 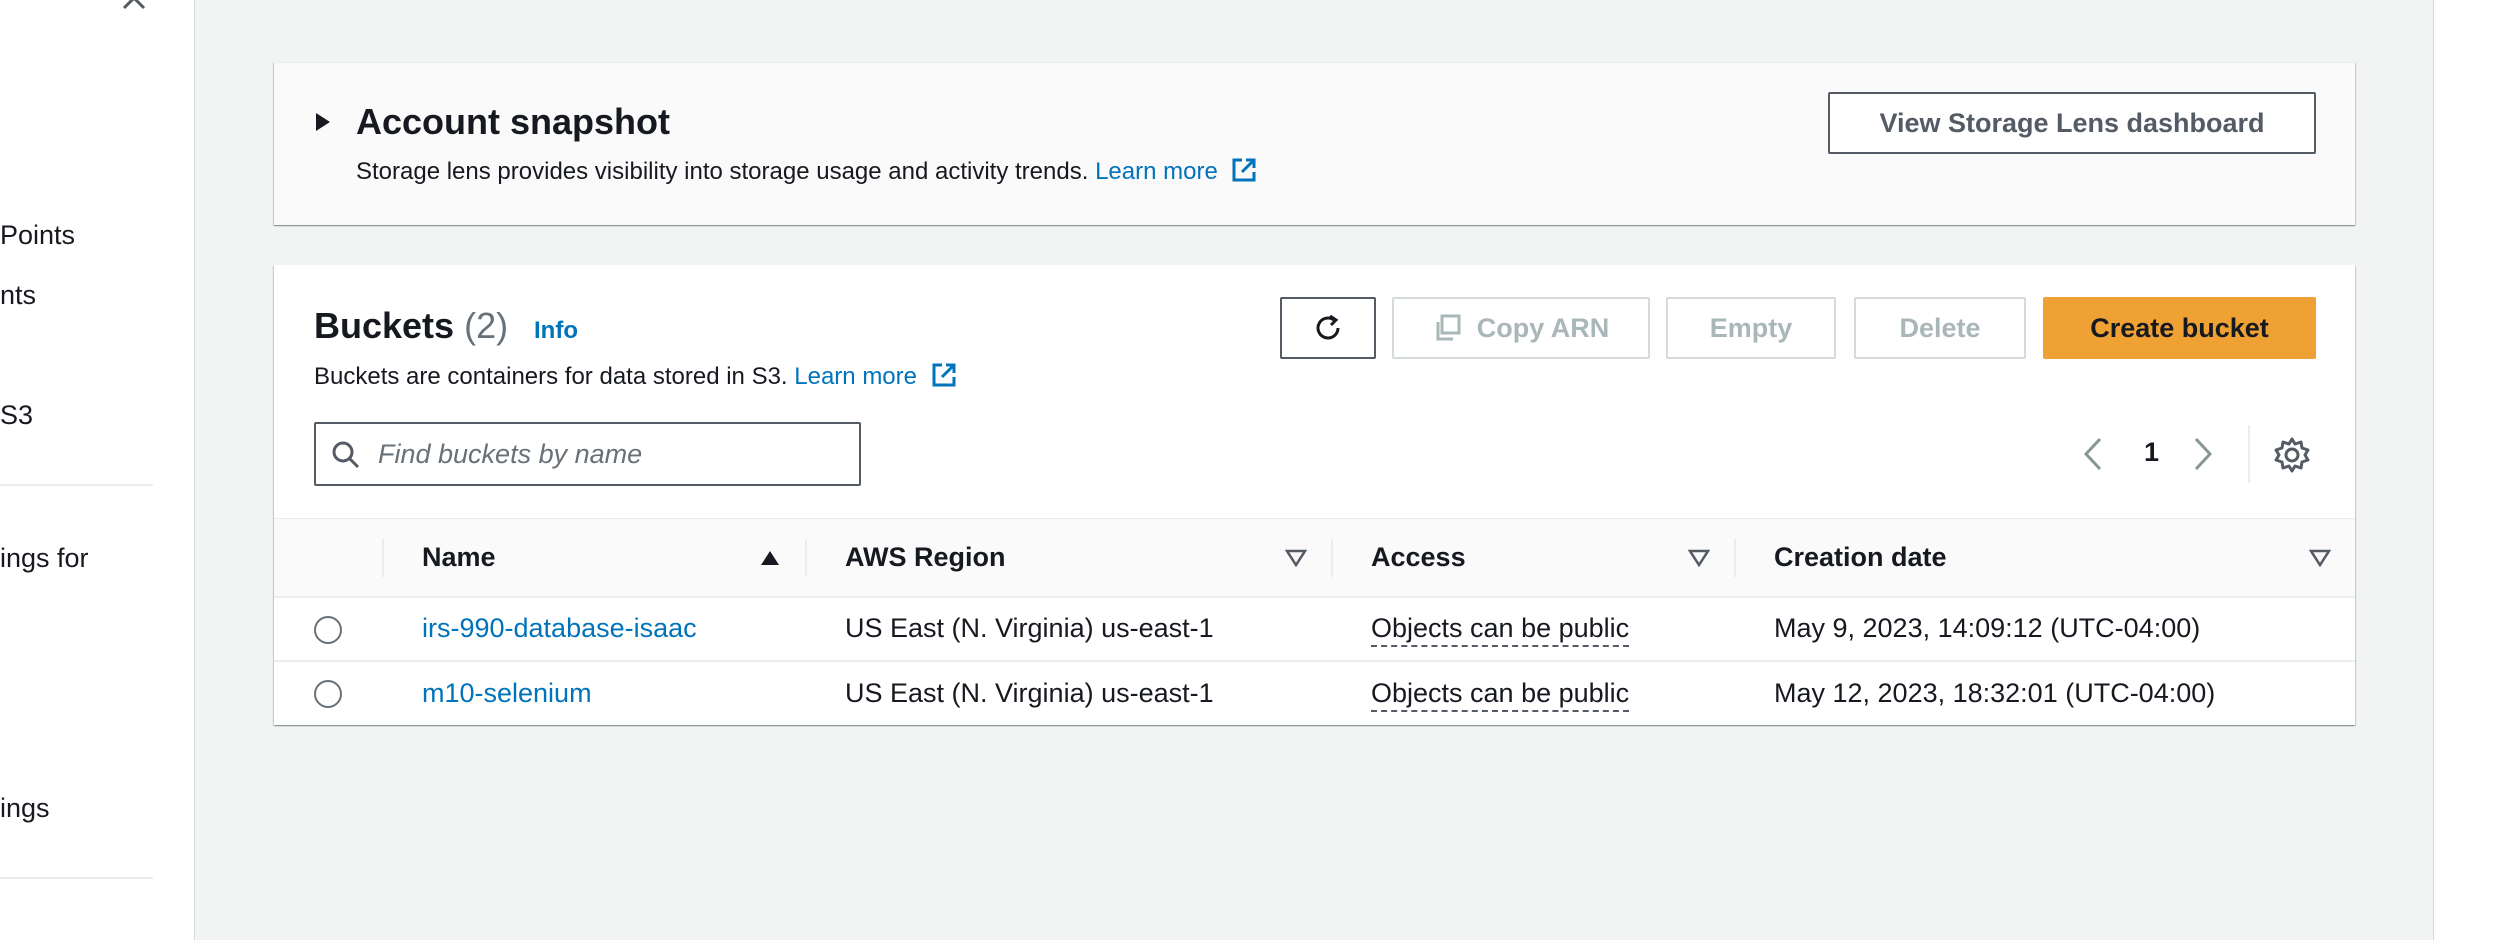 I want to click on column-header-creation-date: Creation date, so click(x=2044, y=558).